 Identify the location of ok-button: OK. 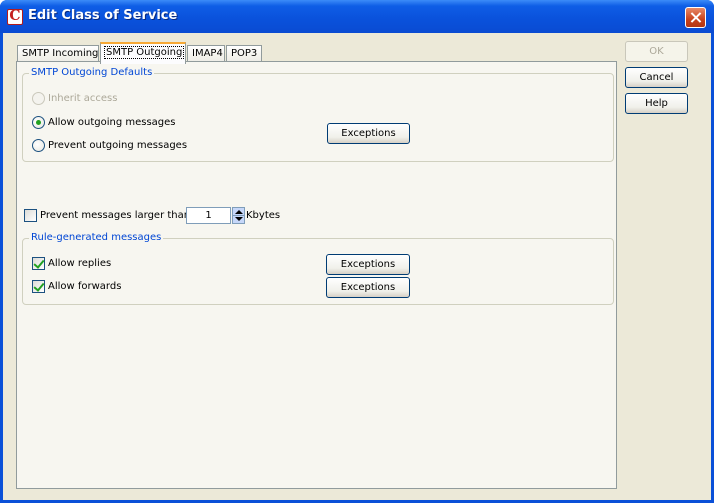
(656, 51).